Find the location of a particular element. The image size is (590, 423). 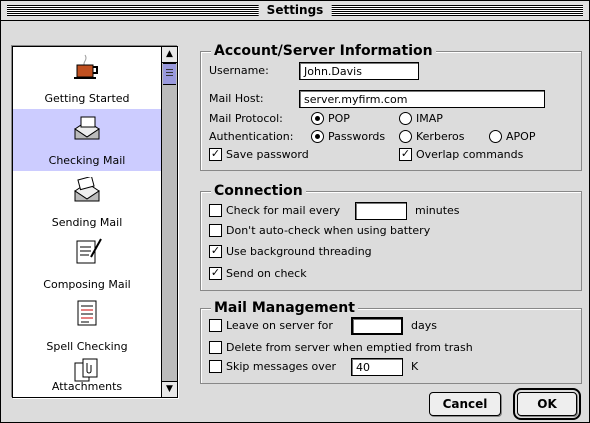

username-field: John.Davis is located at coordinates (359, 71).